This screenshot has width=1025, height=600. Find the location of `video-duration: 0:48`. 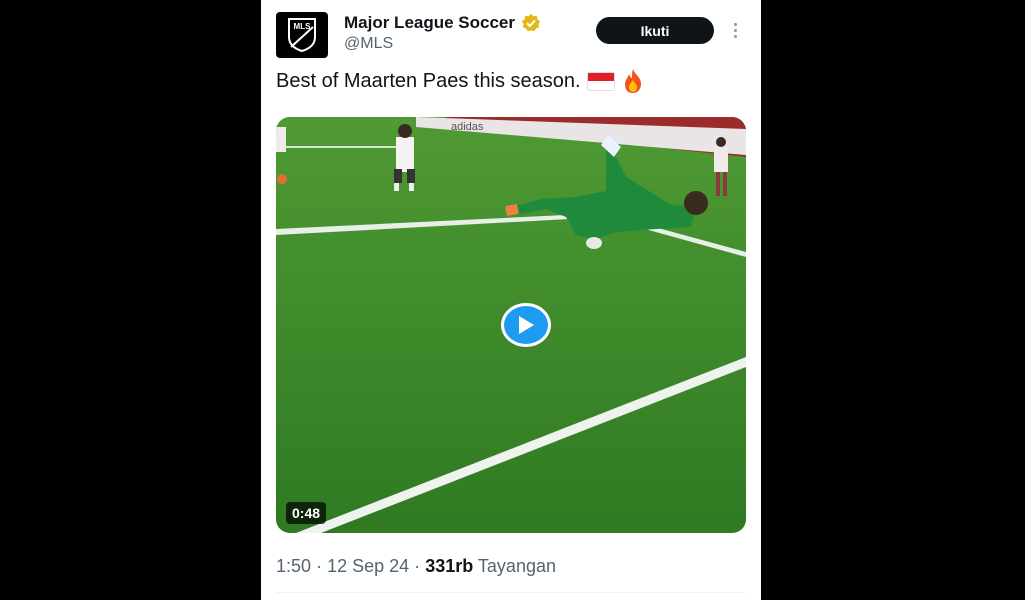

video-duration: 0:48 is located at coordinates (306, 513).